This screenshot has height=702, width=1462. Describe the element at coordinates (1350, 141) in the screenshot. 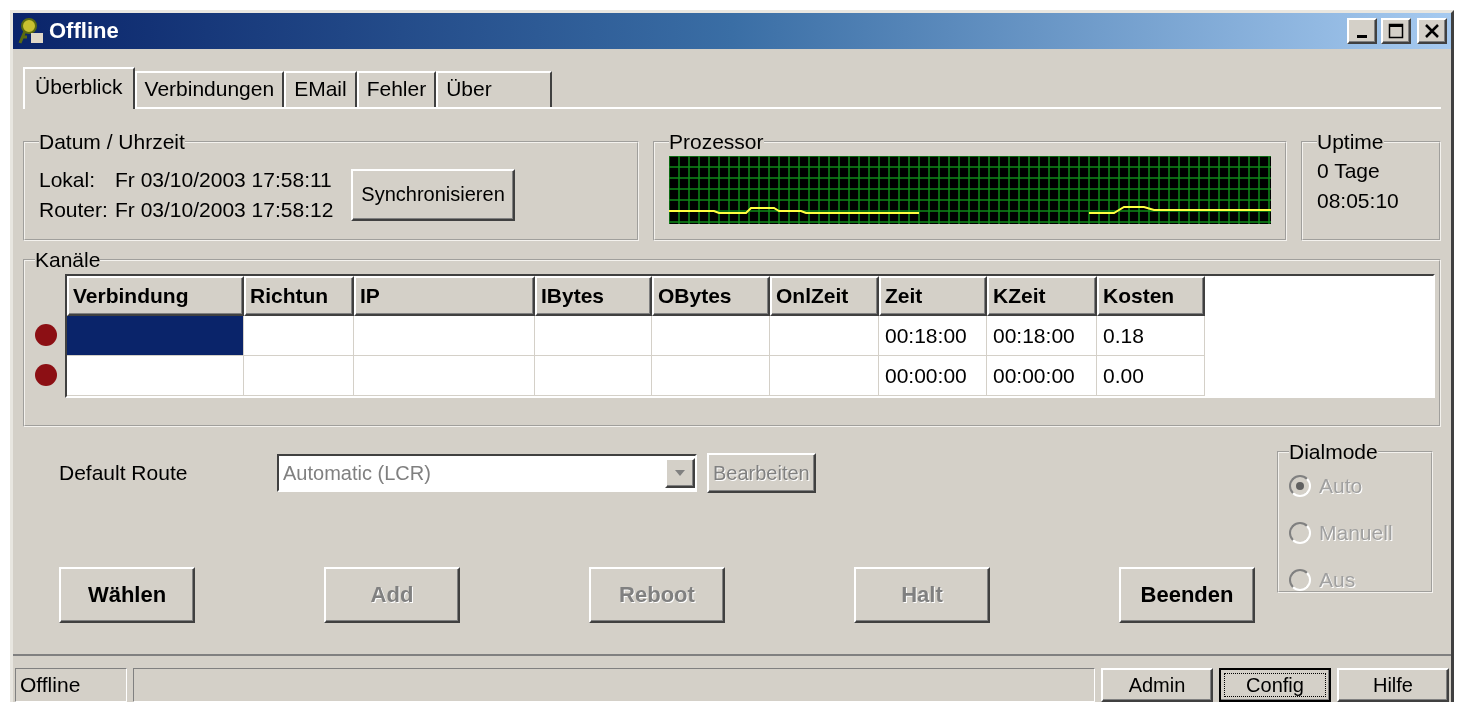

I see `group-title: Uptime` at that location.